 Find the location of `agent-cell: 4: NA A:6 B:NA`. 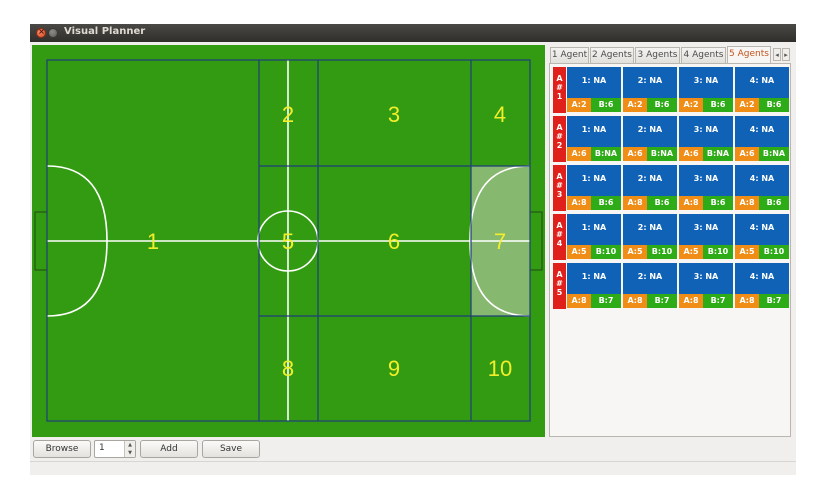

agent-cell: 4: NA A:6 B:NA is located at coordinates (762, 139).